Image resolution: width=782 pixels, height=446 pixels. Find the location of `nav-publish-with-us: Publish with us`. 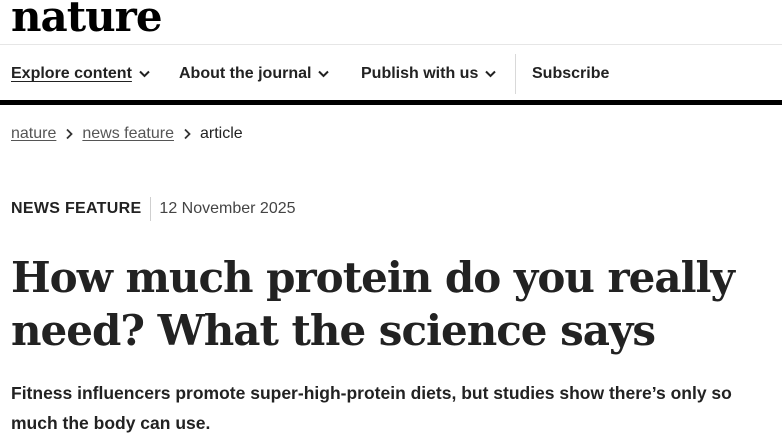

nav-publish-with-us: Publish with us is located at coordinates (429, 74).